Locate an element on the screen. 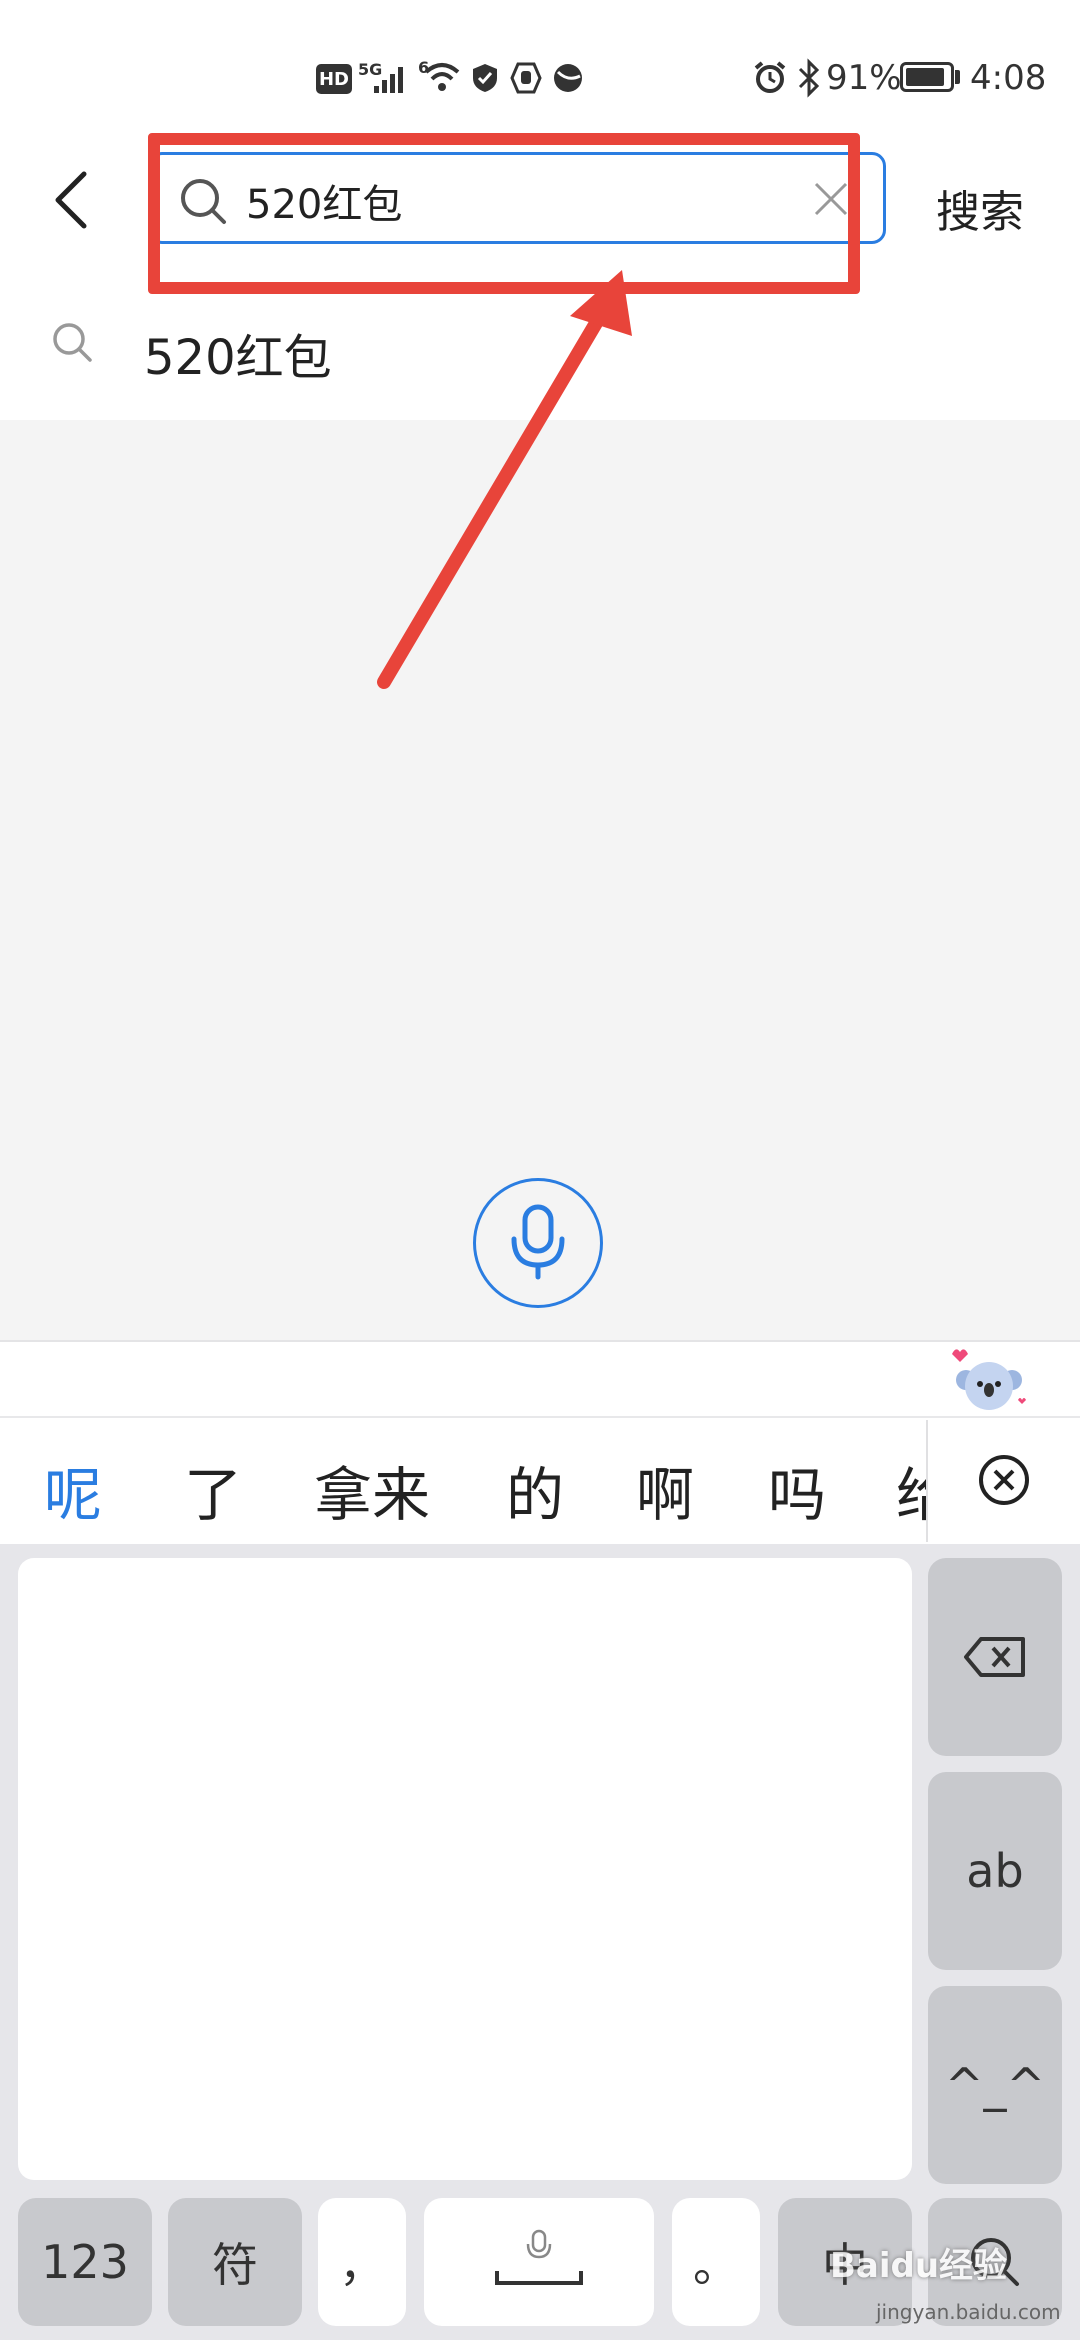  collapse-candidates-icon is located at coordinates (1004, 1480).